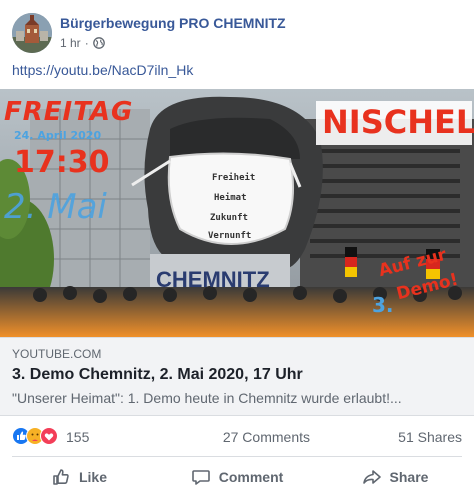 The image size is (474, 496). I want to click on post-url-link: https://youtu.be/NacD7iln_Hk, so click(102, 70).